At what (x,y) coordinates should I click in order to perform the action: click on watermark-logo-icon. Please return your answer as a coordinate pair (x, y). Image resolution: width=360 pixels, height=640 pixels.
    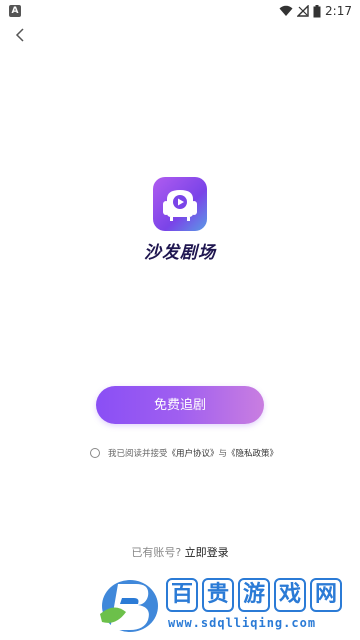
    Looking at the image, I should click on (129, 606).